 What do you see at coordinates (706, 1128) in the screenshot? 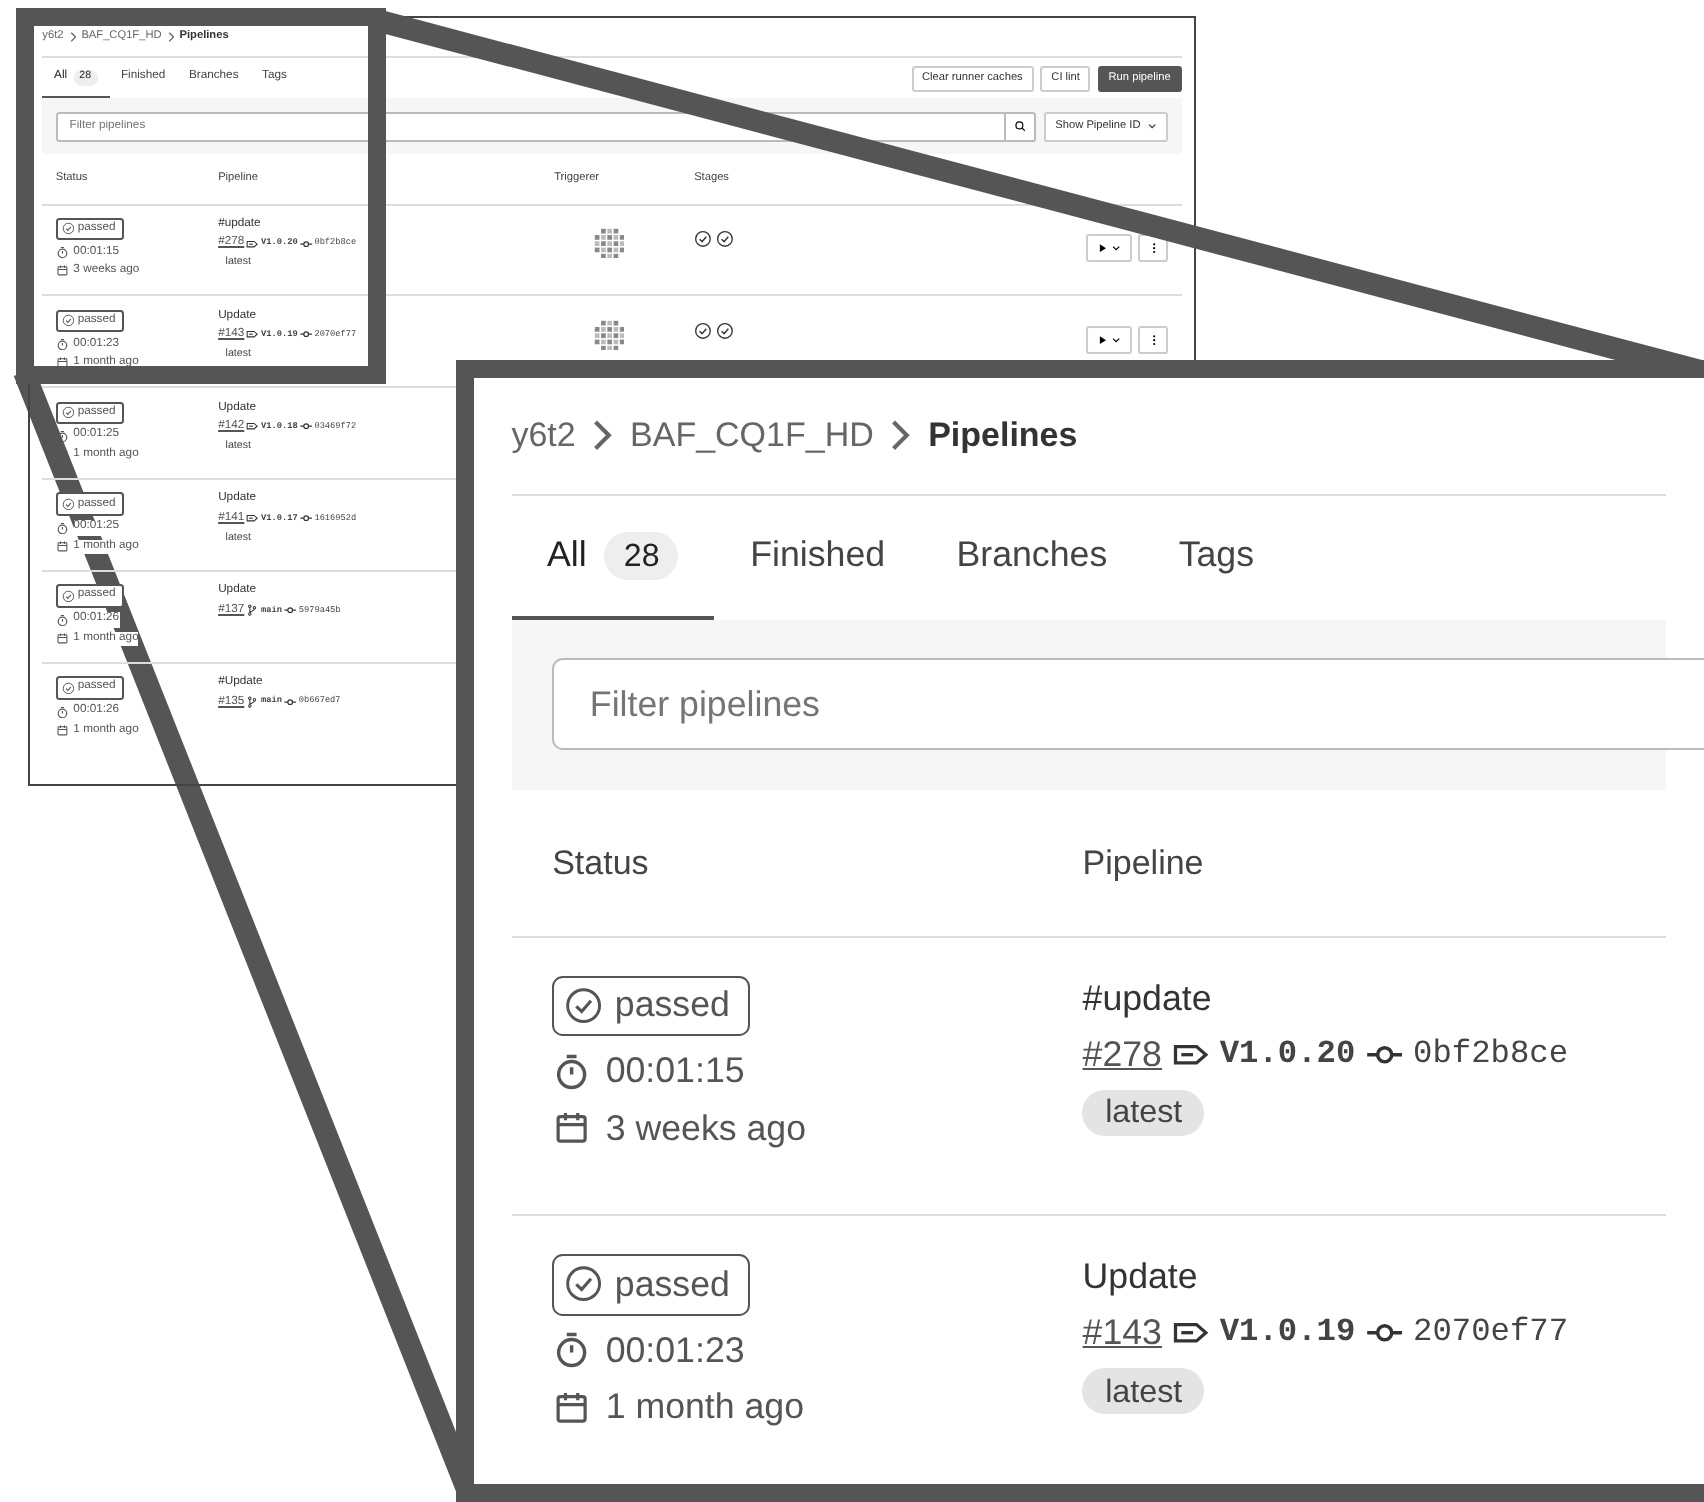
I see `created-time: 3 weeks ago` at bounding box center [706, 1128].